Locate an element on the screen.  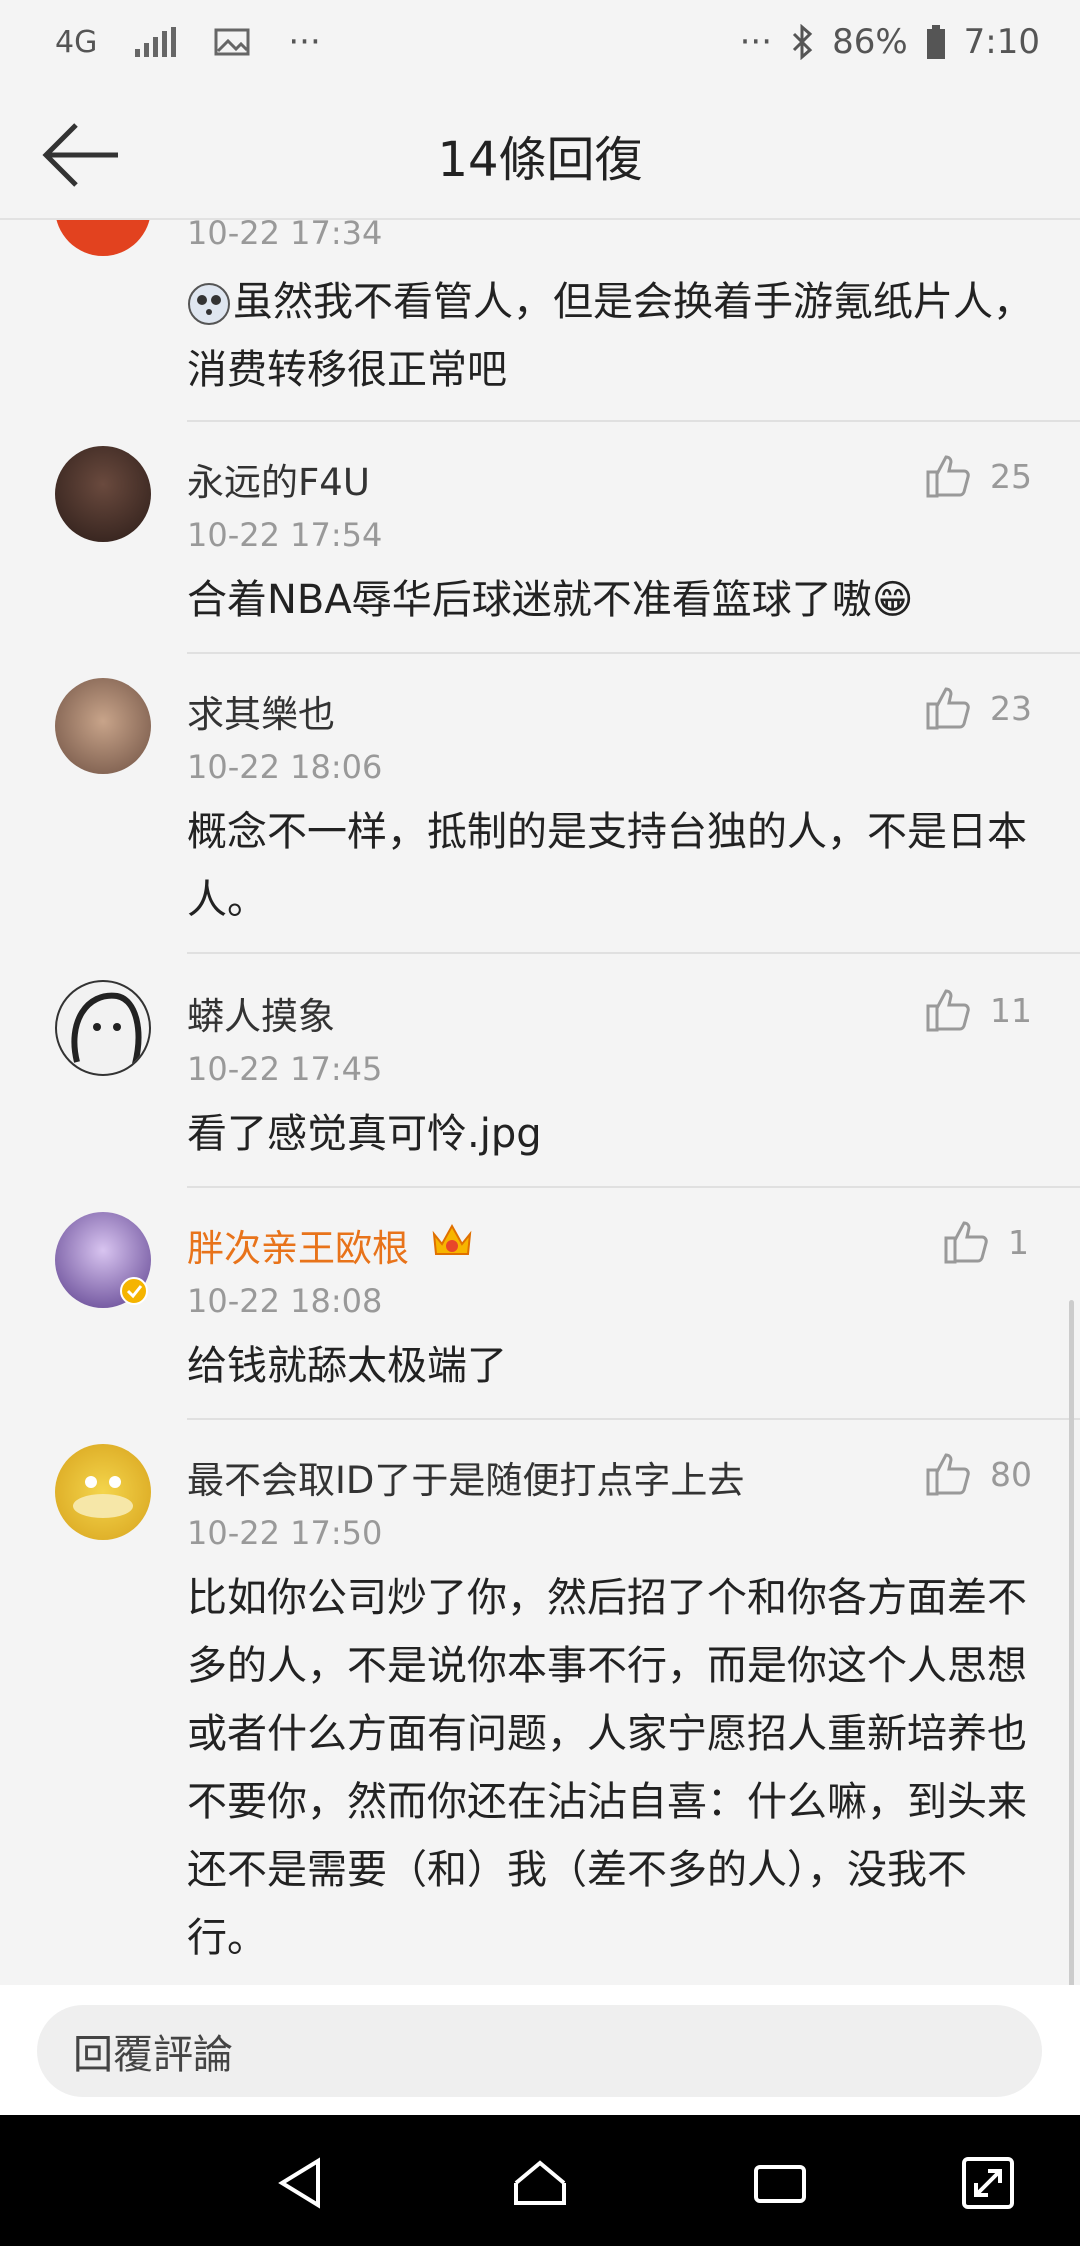
more-status-icon: ··· is located at coordinates (756, 42).